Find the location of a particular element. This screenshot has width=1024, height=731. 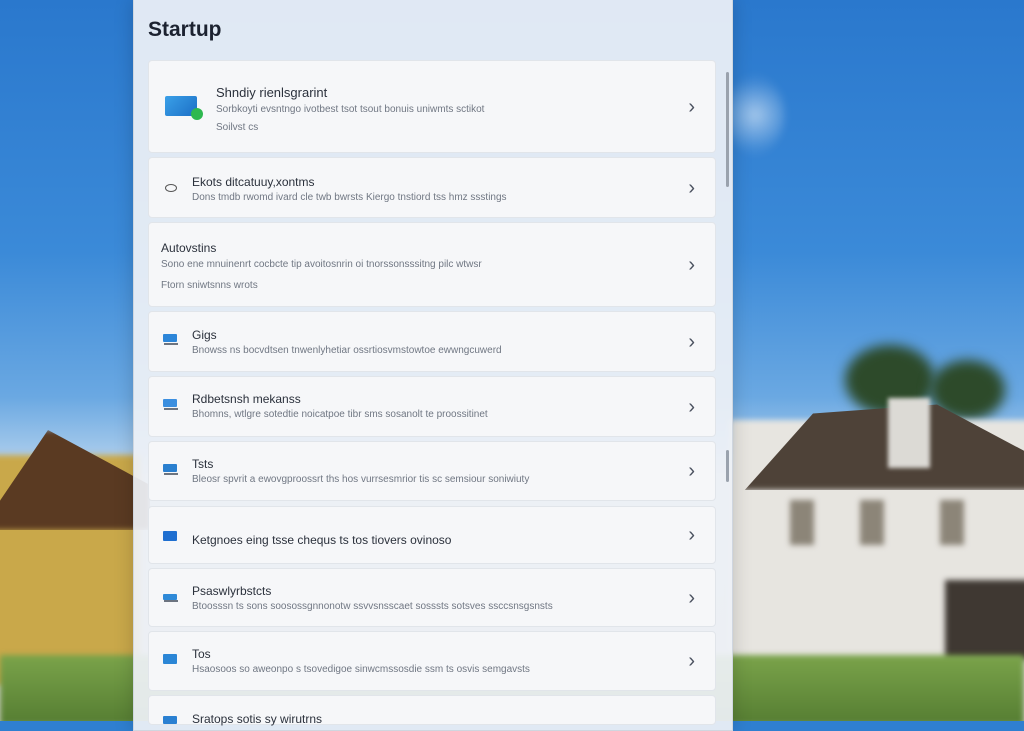

card-title: Sratops sotis sy wirutrns is located at coordinates (257, 719).